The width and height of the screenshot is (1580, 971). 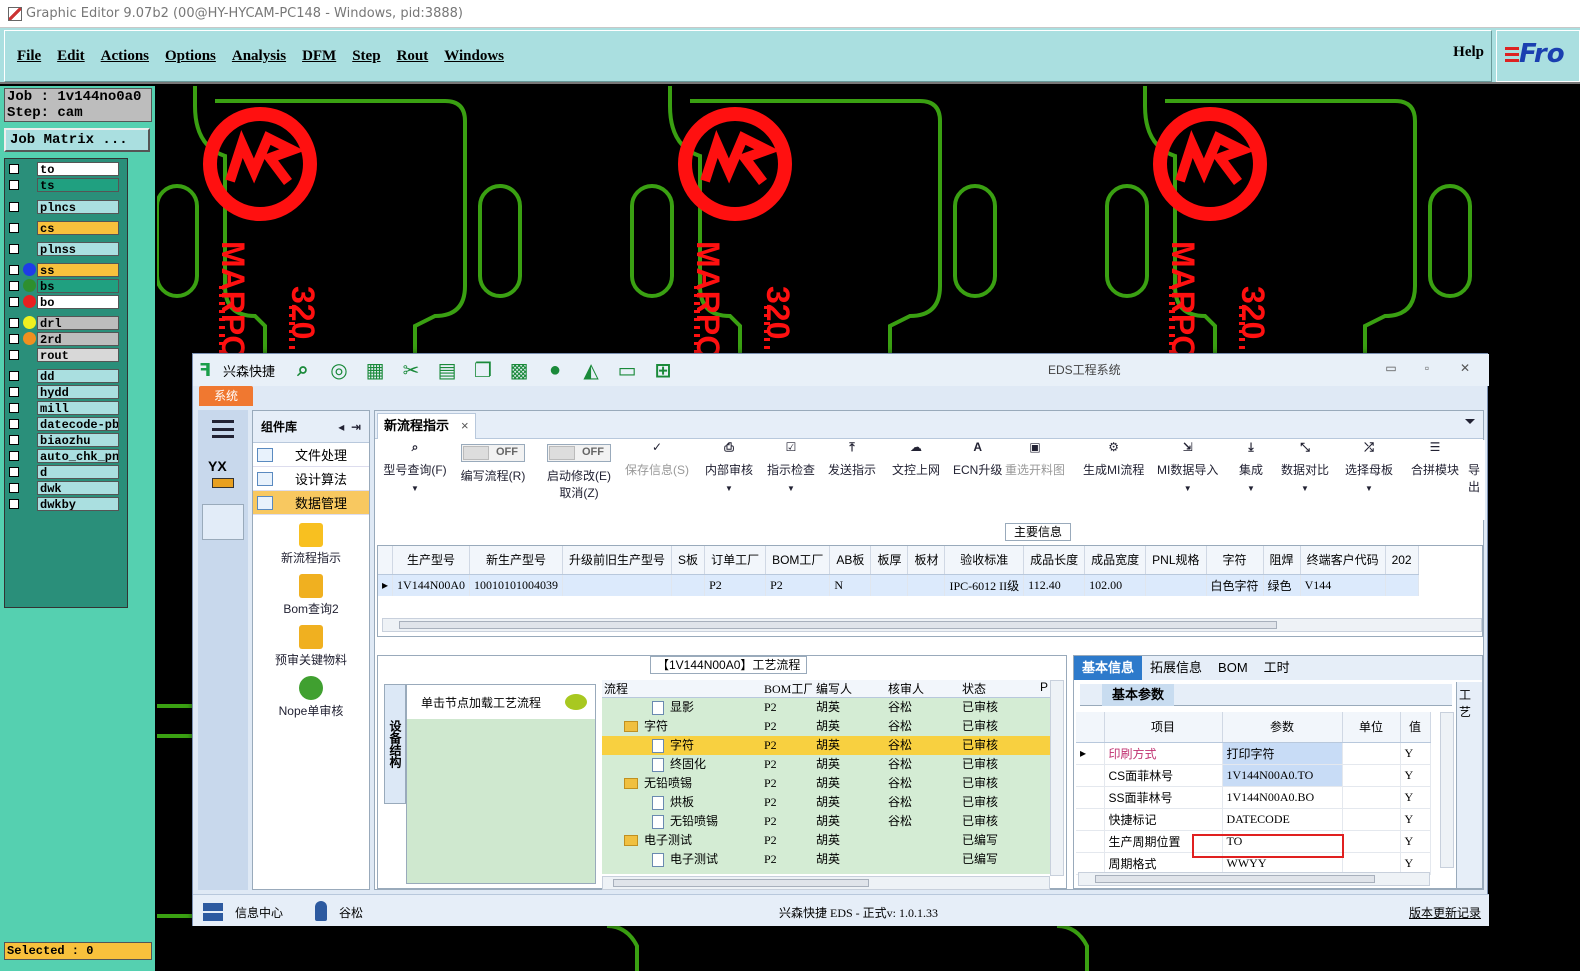 What do you see at coordinates (1057, 778) in the screenshot?
I see `tree-vscroll` at bounding box center [1057, 778].